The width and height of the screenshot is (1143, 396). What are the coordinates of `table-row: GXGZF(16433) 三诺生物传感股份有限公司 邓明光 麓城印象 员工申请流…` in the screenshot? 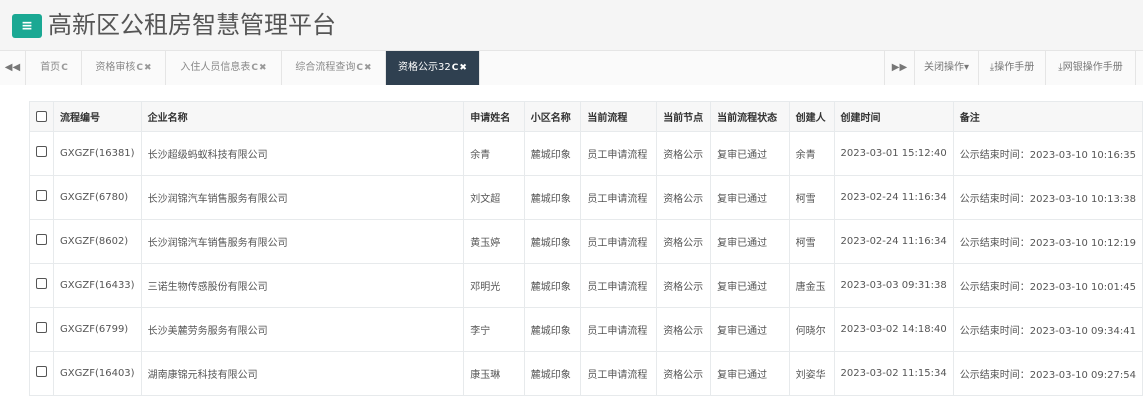 It's located at (586, 285).